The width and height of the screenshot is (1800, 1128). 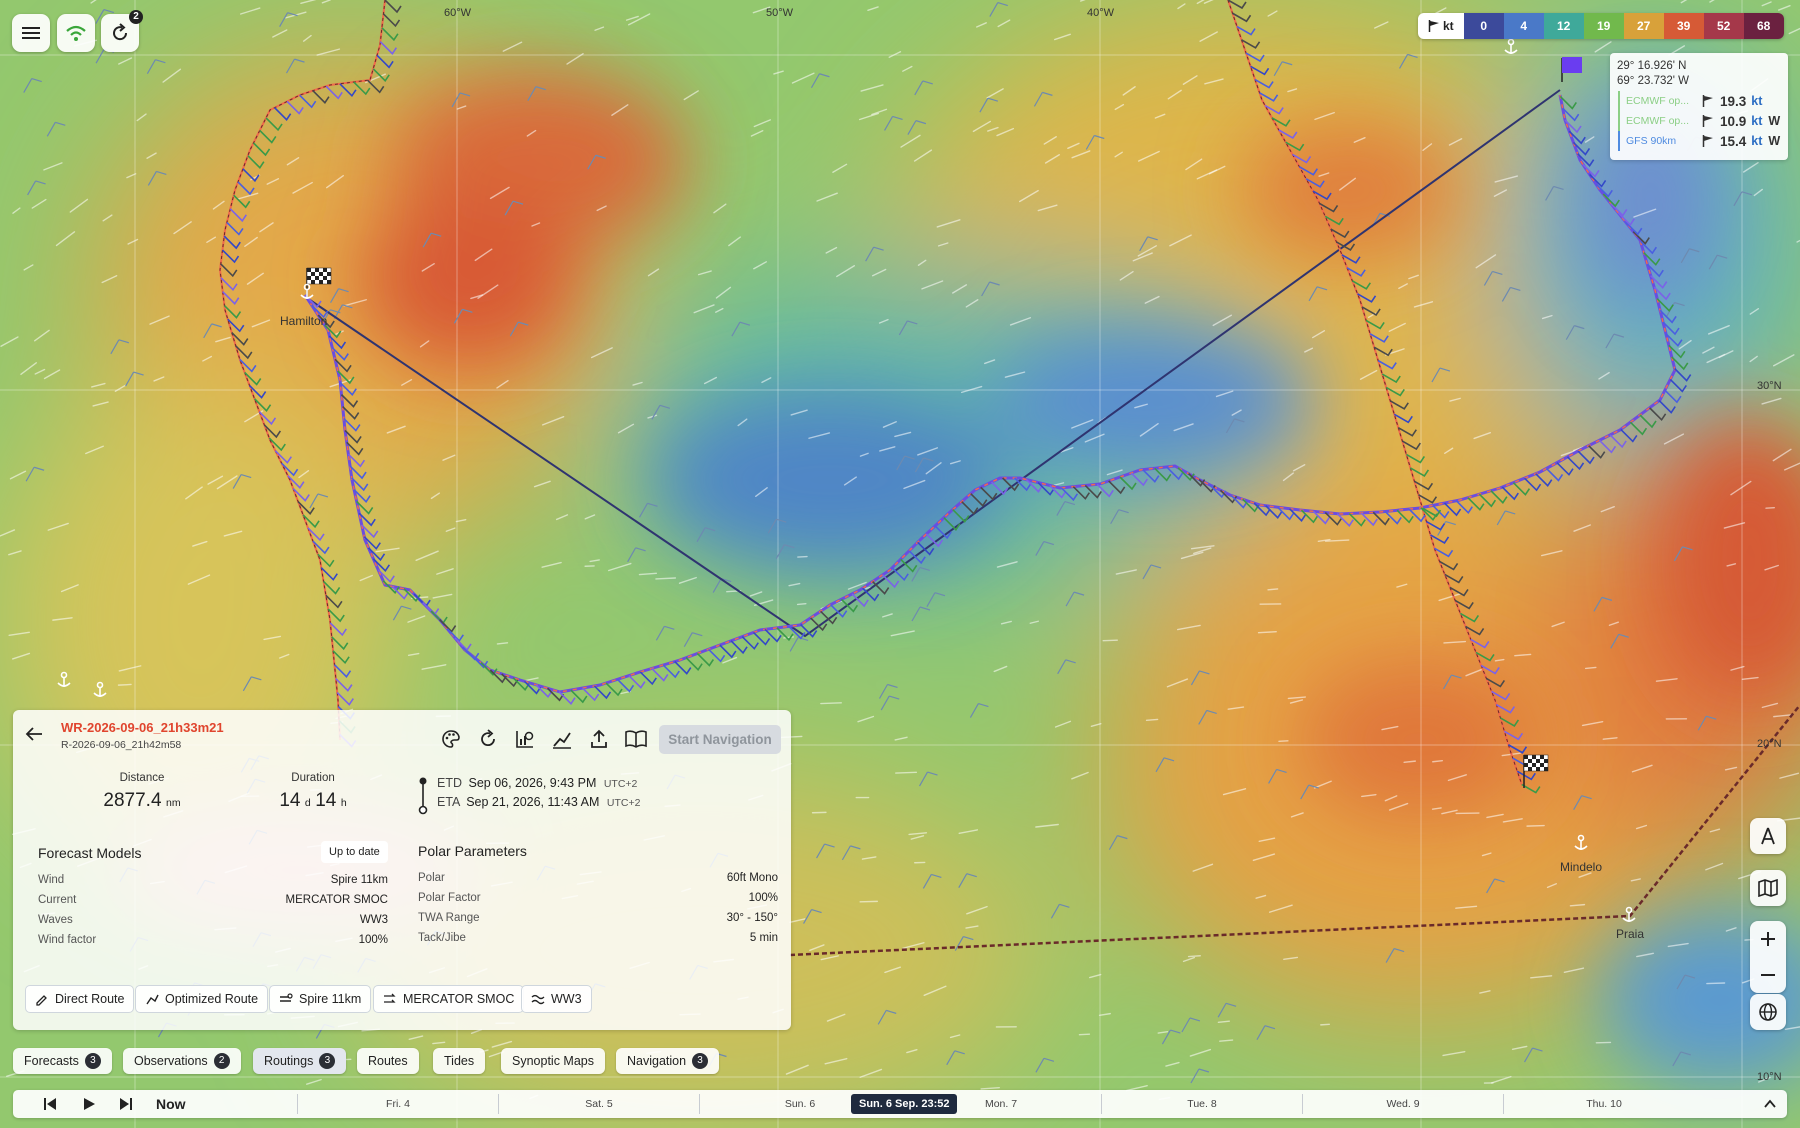 I want to click on skip-forward-icon, so click(x=126, y=1104).